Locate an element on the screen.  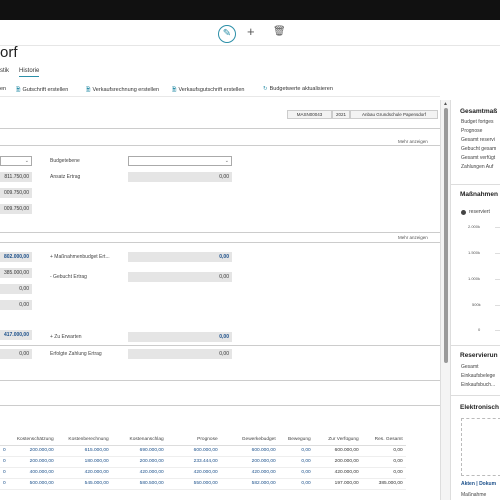
legend-dot-icon is located at coordinates (463, 212).